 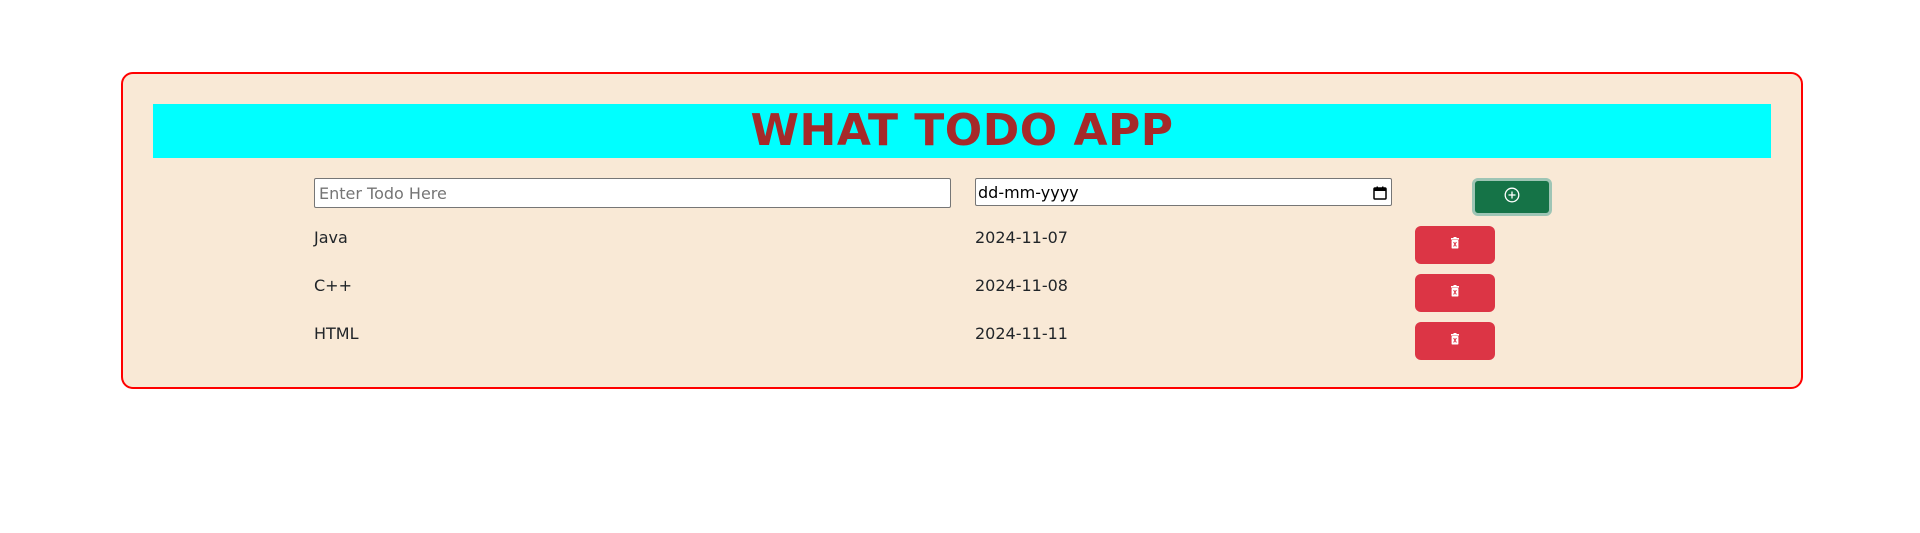 What do you see at coordinates (336, 333) in the screenshot?
I see `todo-item-name: HTML` at bounding box center [336, 333].